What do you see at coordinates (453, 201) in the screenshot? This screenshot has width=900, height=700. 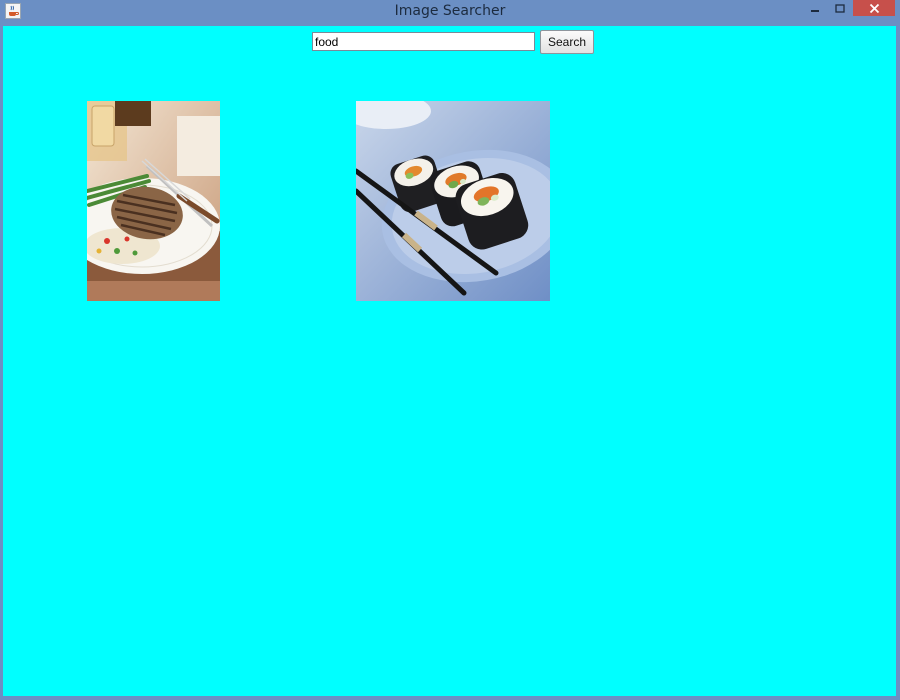 I see `result-image-sushi` at bounding box center [453, 201].